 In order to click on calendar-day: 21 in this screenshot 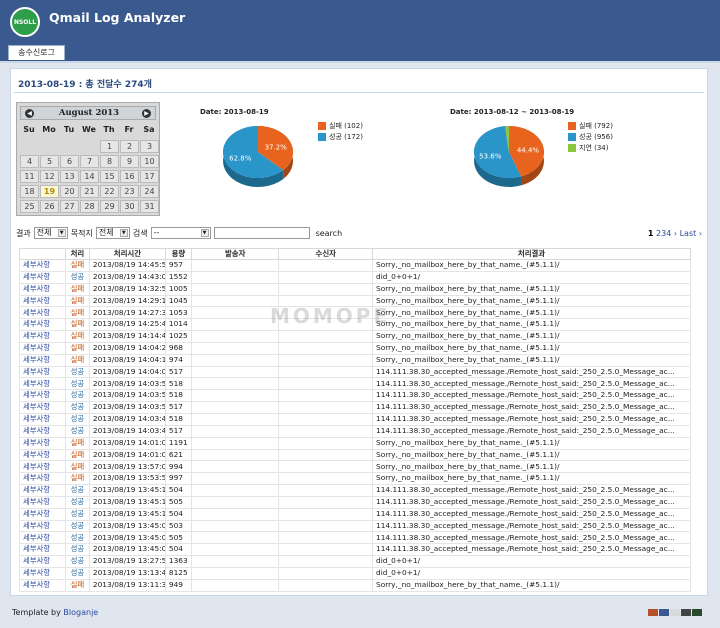, I will do `click(89, 191)`.